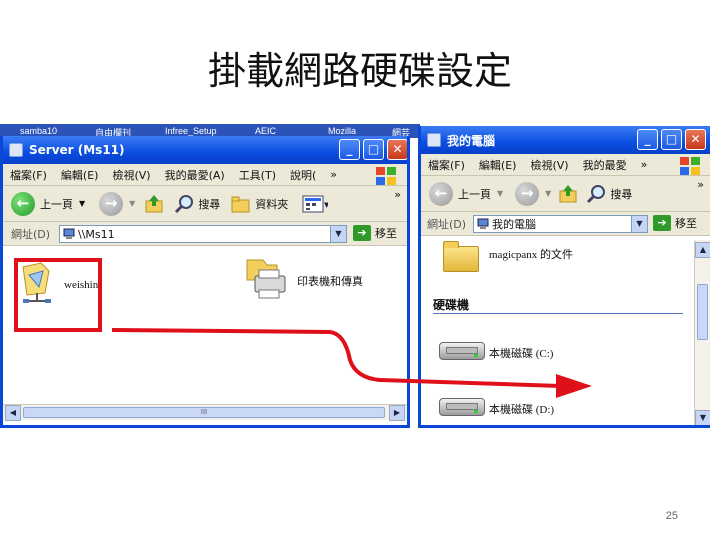 The height and width of the screenshot is (540, 720). Describe the element at coordinates (671, 516) in the screenshot. I see `page-number: 25` at that location.